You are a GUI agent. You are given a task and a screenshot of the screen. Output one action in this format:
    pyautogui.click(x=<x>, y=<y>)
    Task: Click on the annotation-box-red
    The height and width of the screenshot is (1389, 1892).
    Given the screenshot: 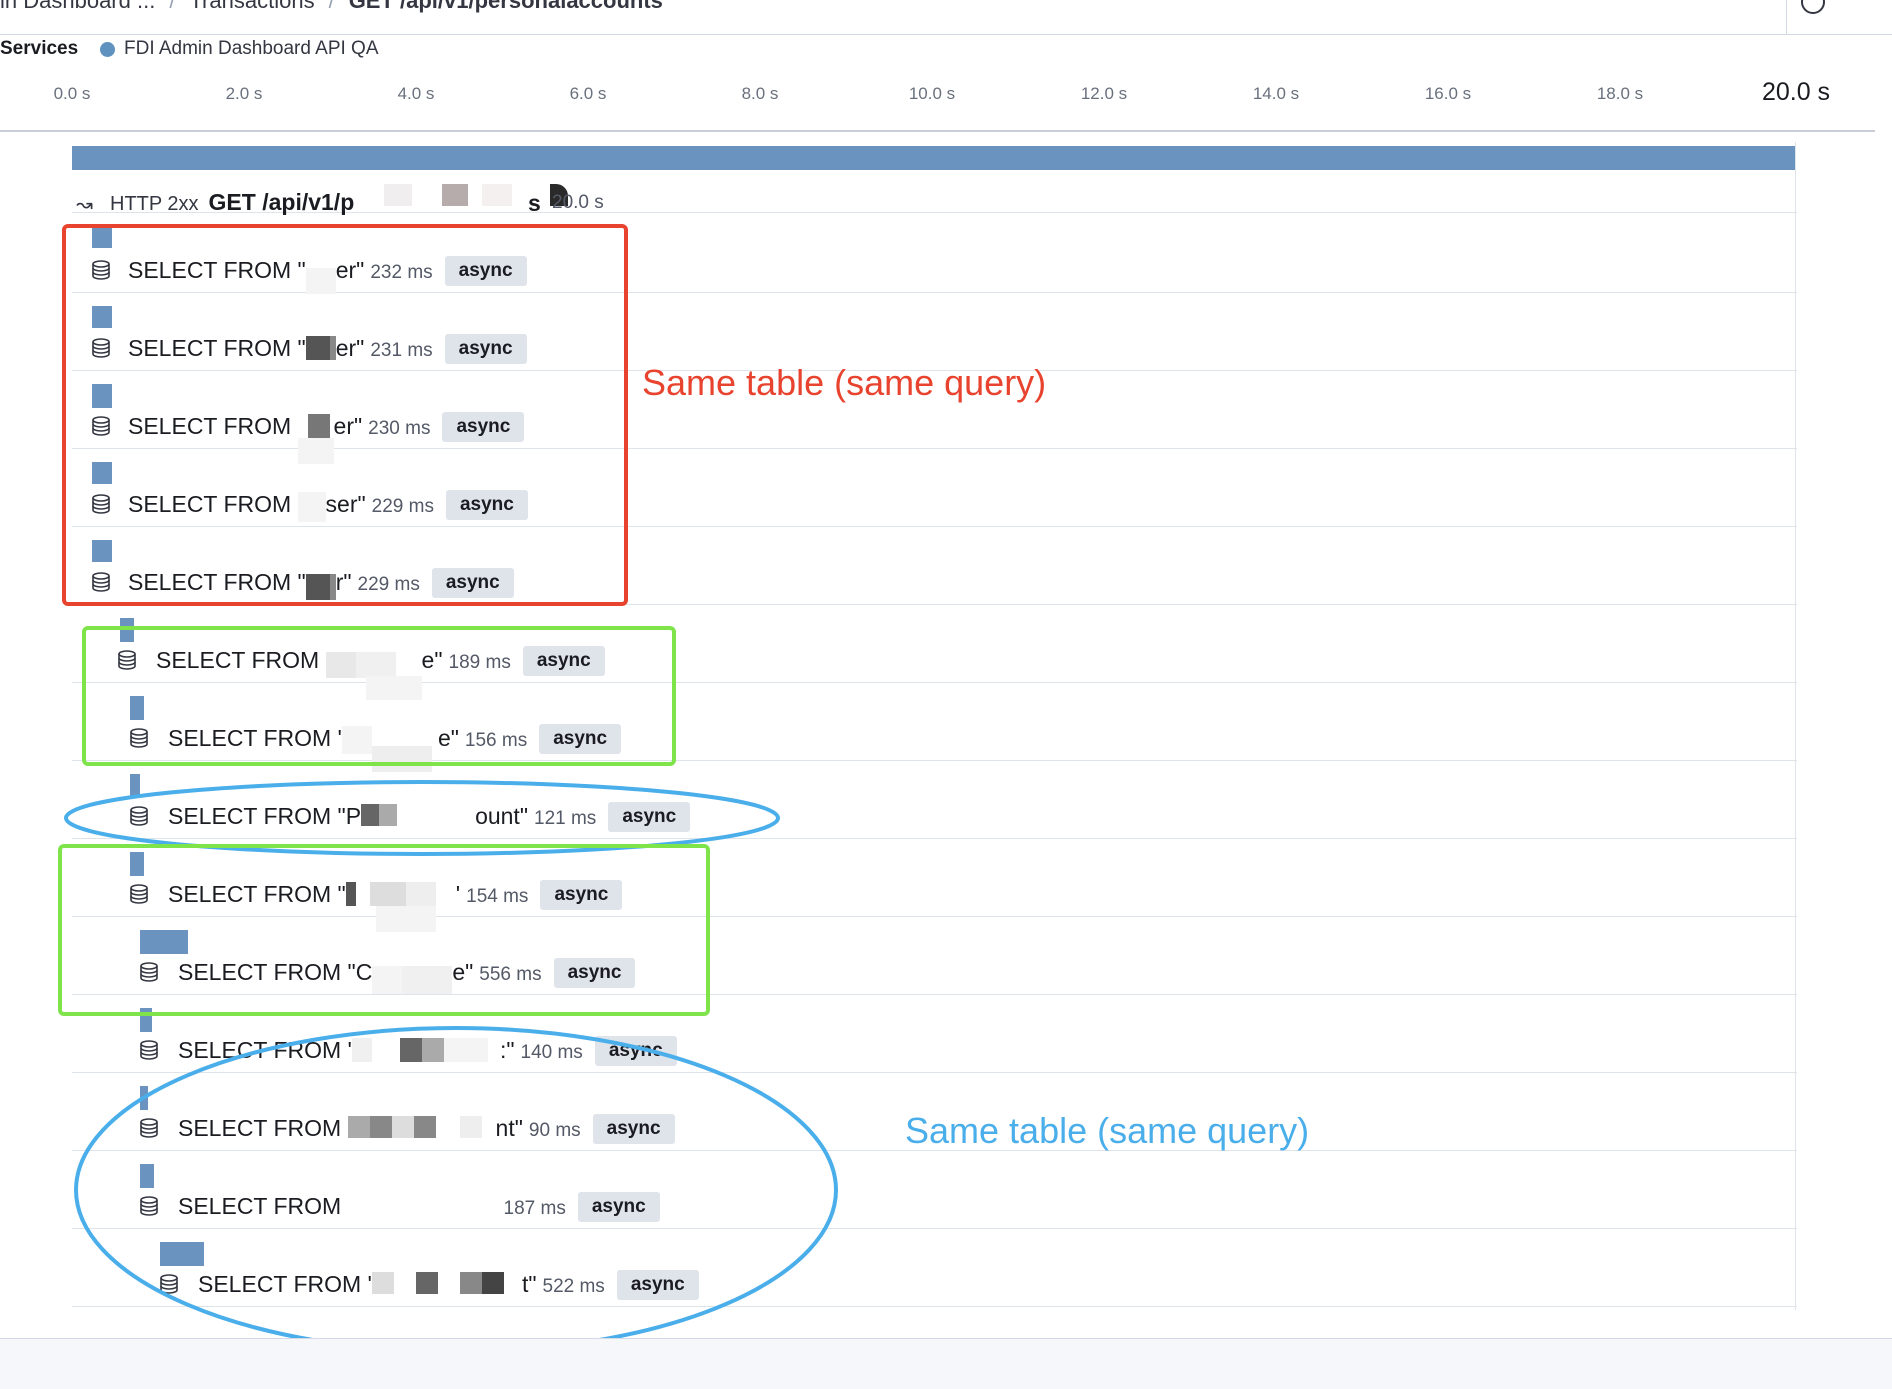 What is the action you would take?
    pyautogui.click(x=345, y=415)
    